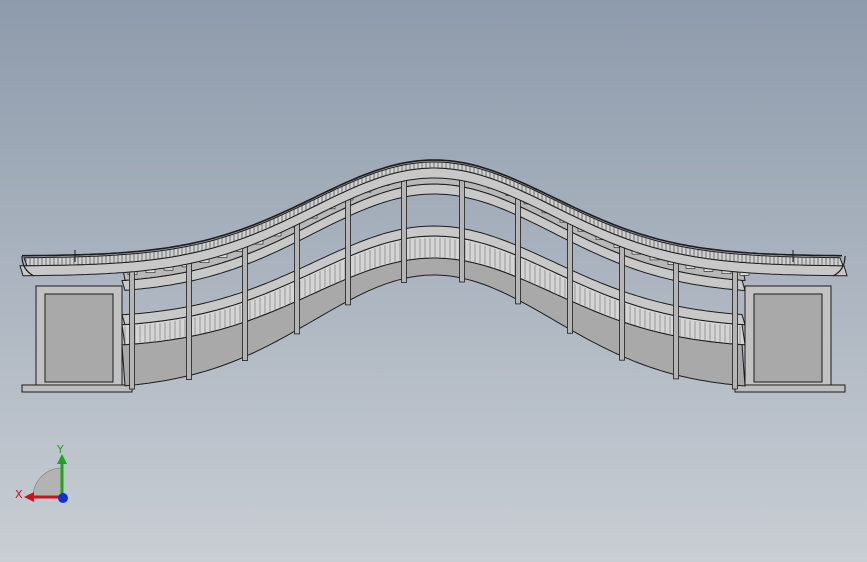 This screenshot has height=562, width=867. What do you see at coordinates (19, 494) in the screenshot?
I see `x-axis-label: X` at bounding box center [19, 494].